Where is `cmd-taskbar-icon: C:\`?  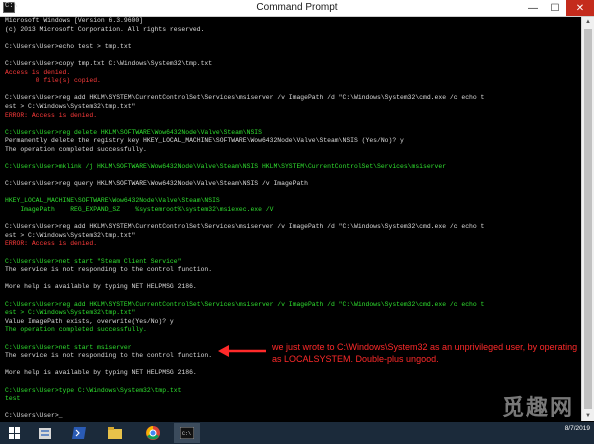 cmd-taskbar-icon: C:\ is located at coordinates (187, 433).